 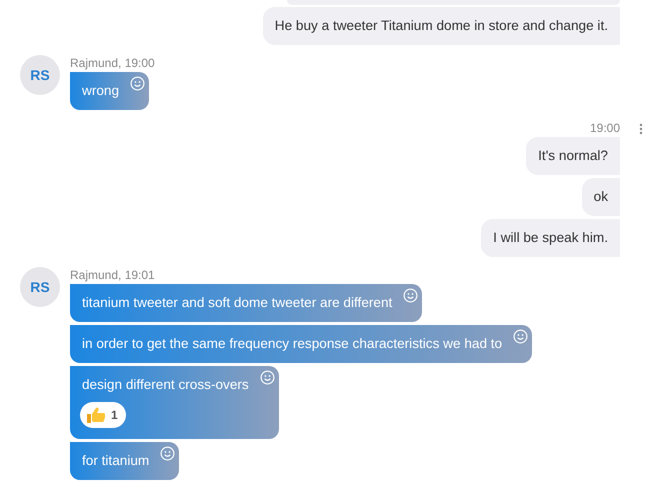 What do you see at coordinates (101, 90) in the screenshot?
I see `message-text: wrong` at bounding box center [101, 90].